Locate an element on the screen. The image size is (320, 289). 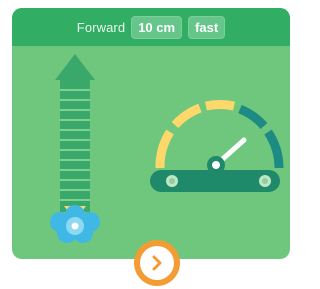
speedometer-icon is located at coordinates (217, 146).